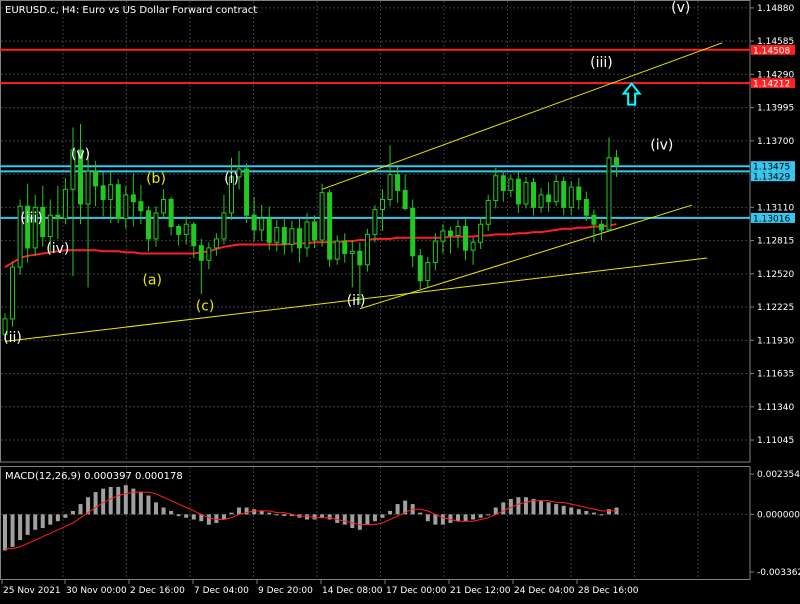  Describe the element at coordinates (231, 179) in the screenshot. I see `wave-label: (i)` at that location.